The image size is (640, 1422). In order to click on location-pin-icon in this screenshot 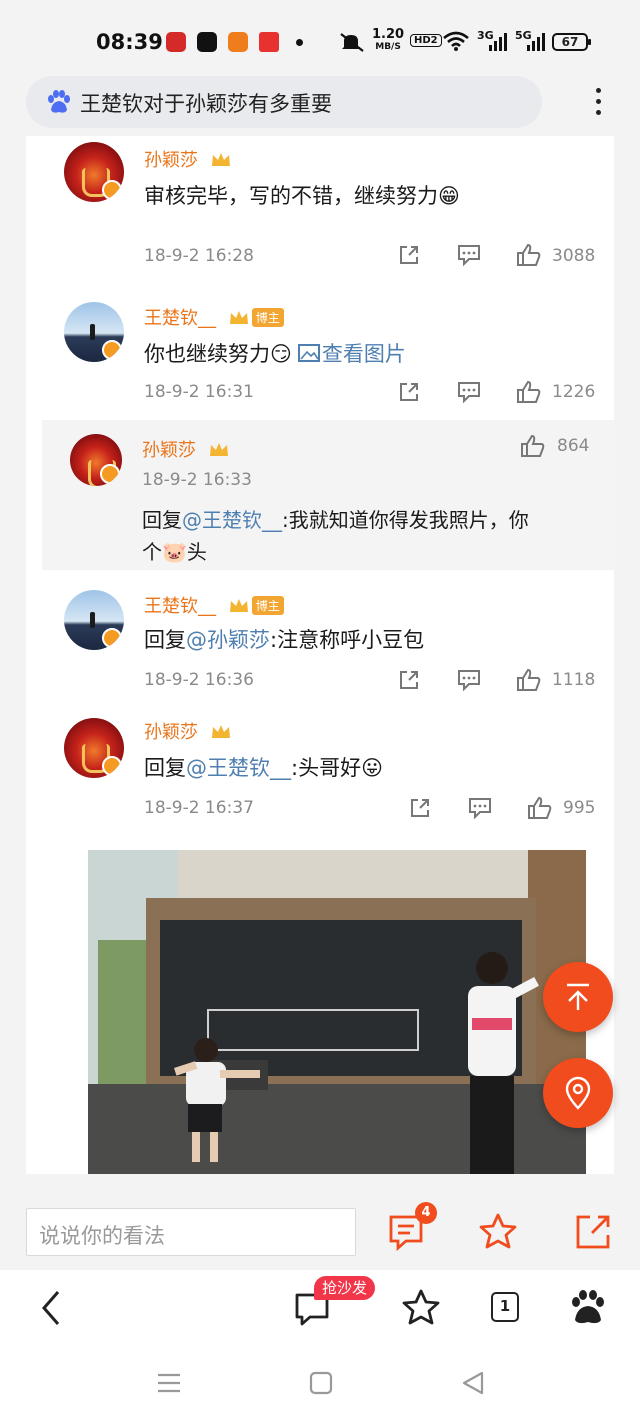, I will do `click(578, 1093)`.